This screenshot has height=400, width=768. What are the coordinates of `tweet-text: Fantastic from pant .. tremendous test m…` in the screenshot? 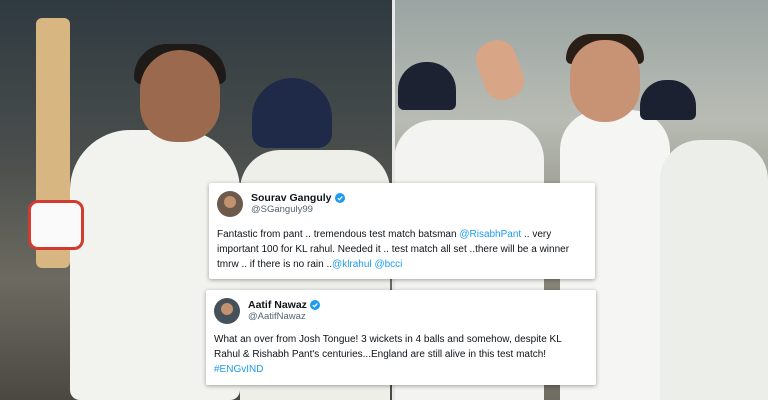 It's located at (401, 249).